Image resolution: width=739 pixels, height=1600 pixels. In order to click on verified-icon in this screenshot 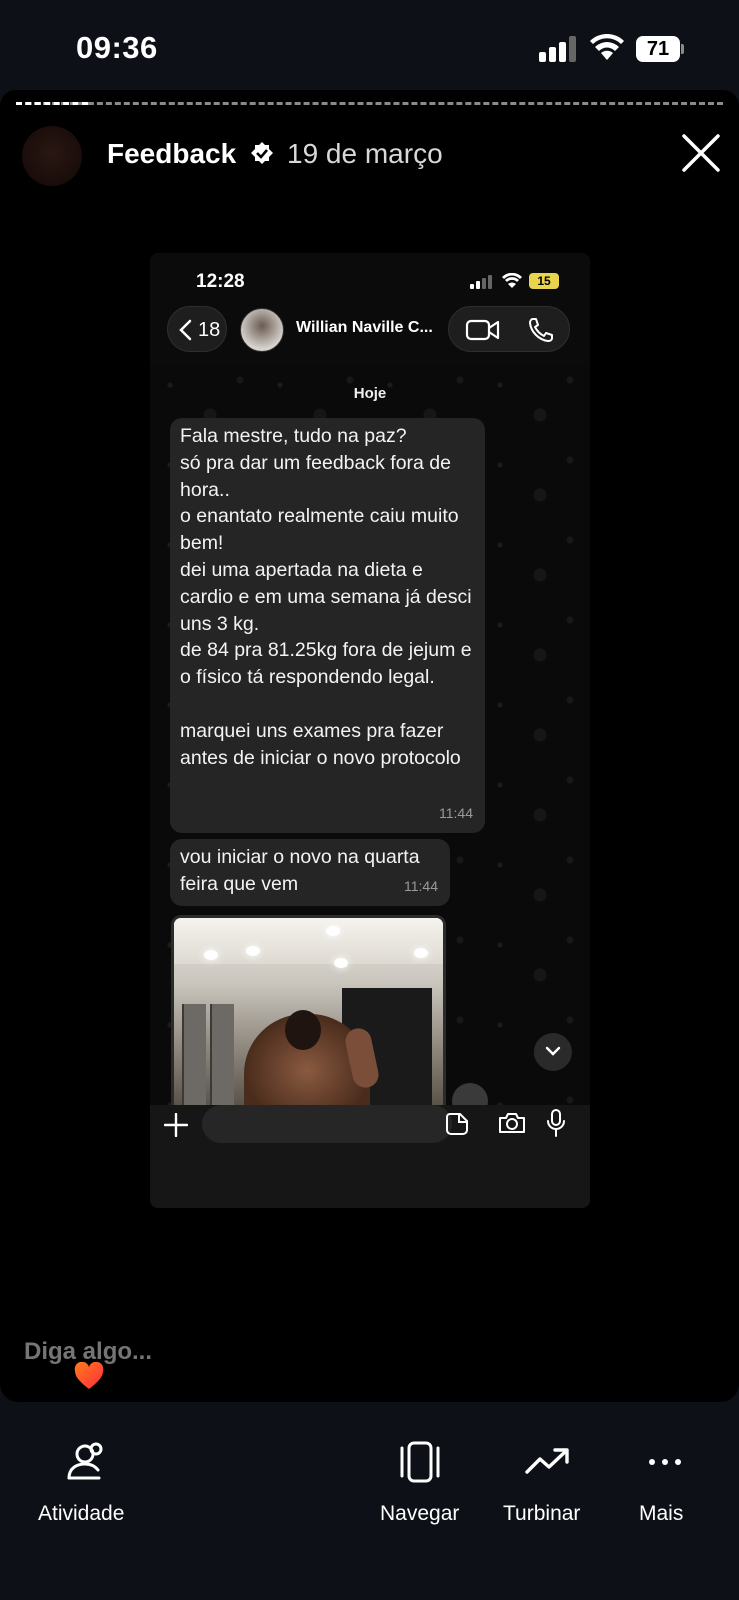, I will do `click(262, 153)`.